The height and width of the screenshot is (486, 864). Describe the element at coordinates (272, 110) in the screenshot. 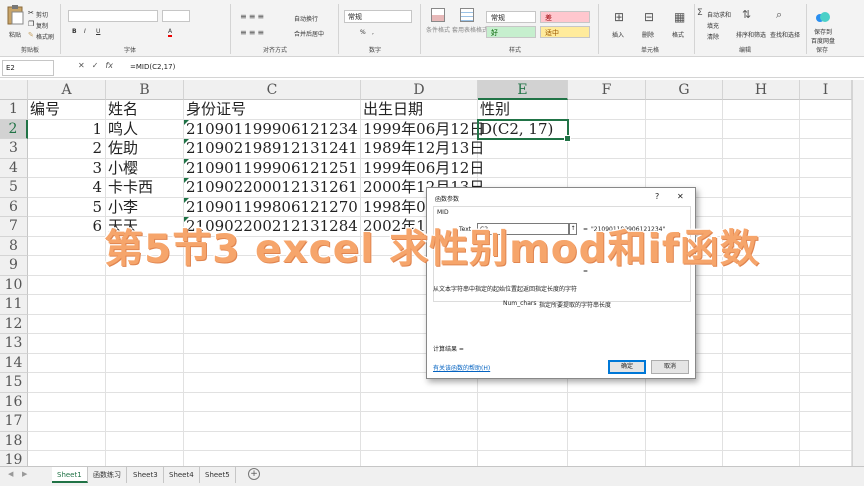

I see `cell-c1: 身份证号` at that location.